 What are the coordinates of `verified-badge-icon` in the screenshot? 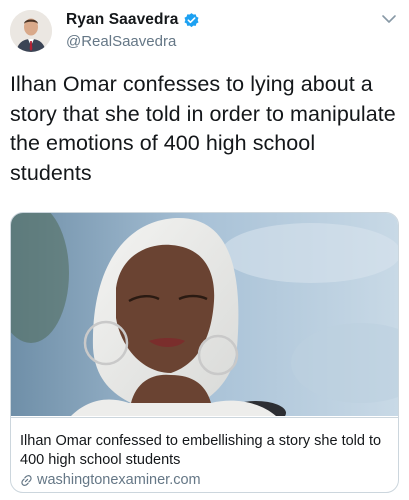 It's located at (191, 20).